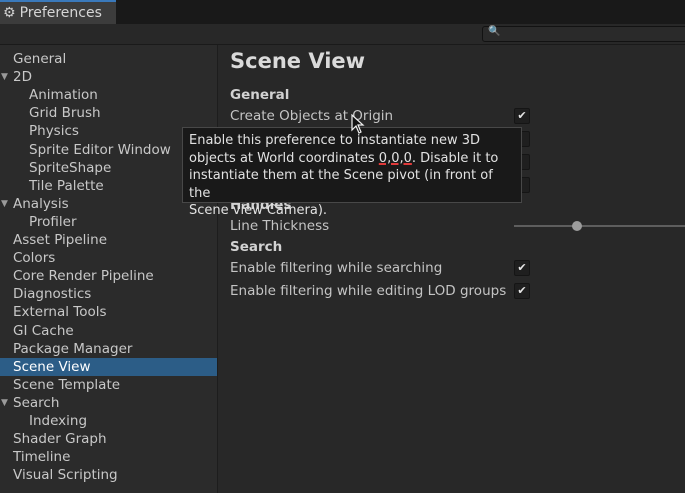  I want to click on sidebar-item-label: Colors, so click(34, 258).